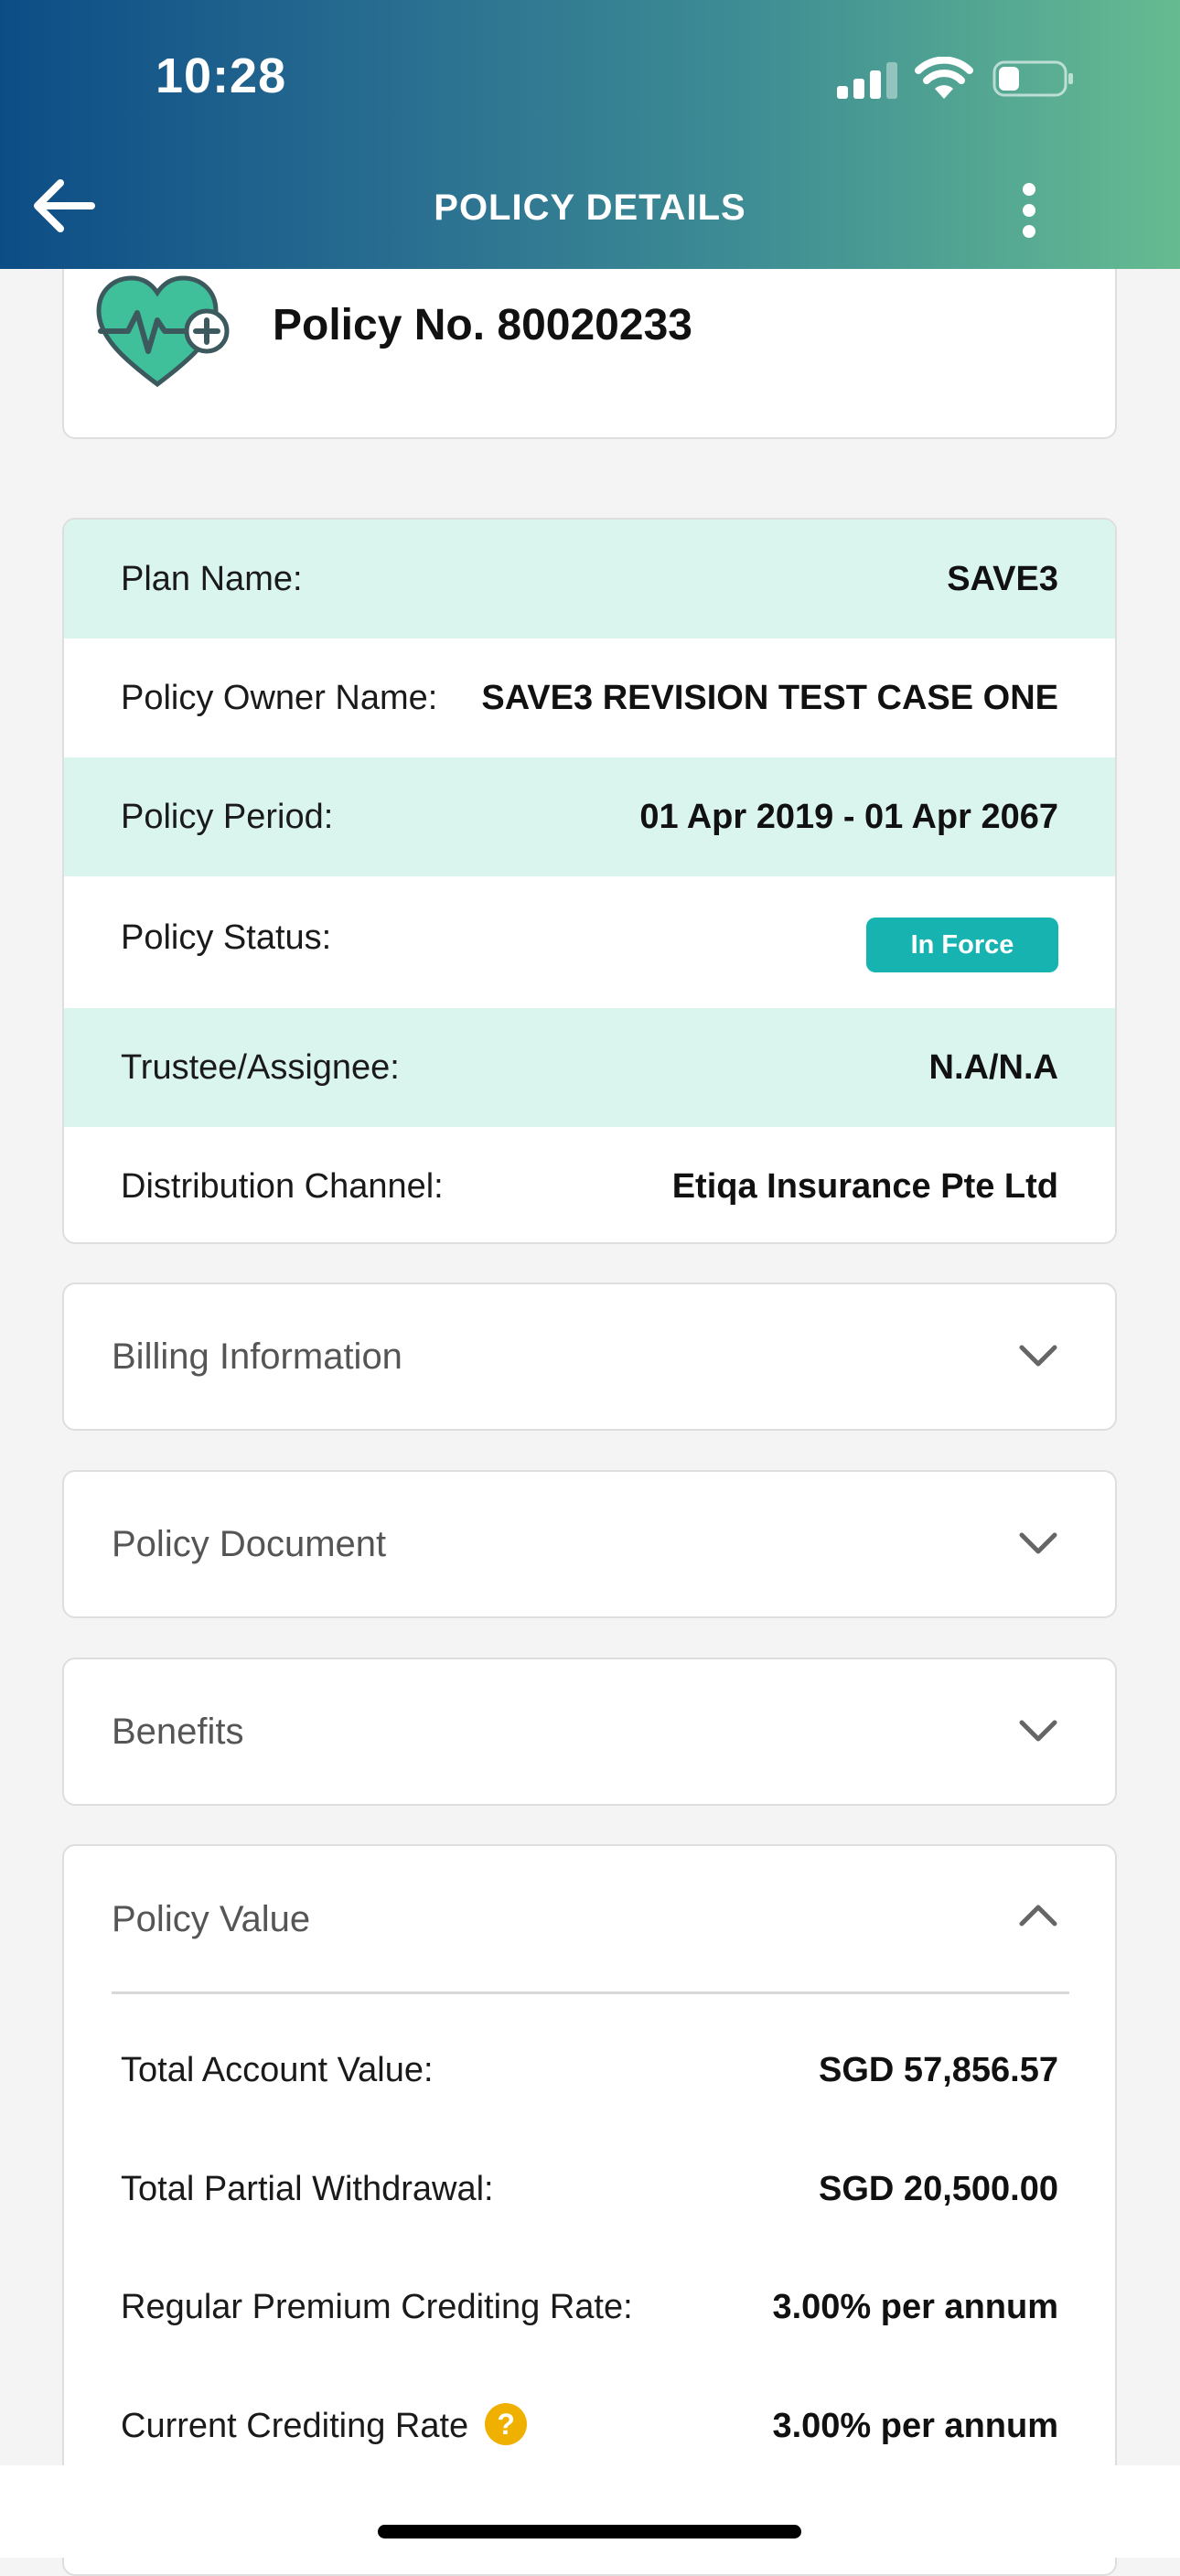  What do you see at coordinates (377, 2307) in the screenshot?
I see `value-label: Regular Premium Crediting Rate:` at bounding box center [377, 2307].